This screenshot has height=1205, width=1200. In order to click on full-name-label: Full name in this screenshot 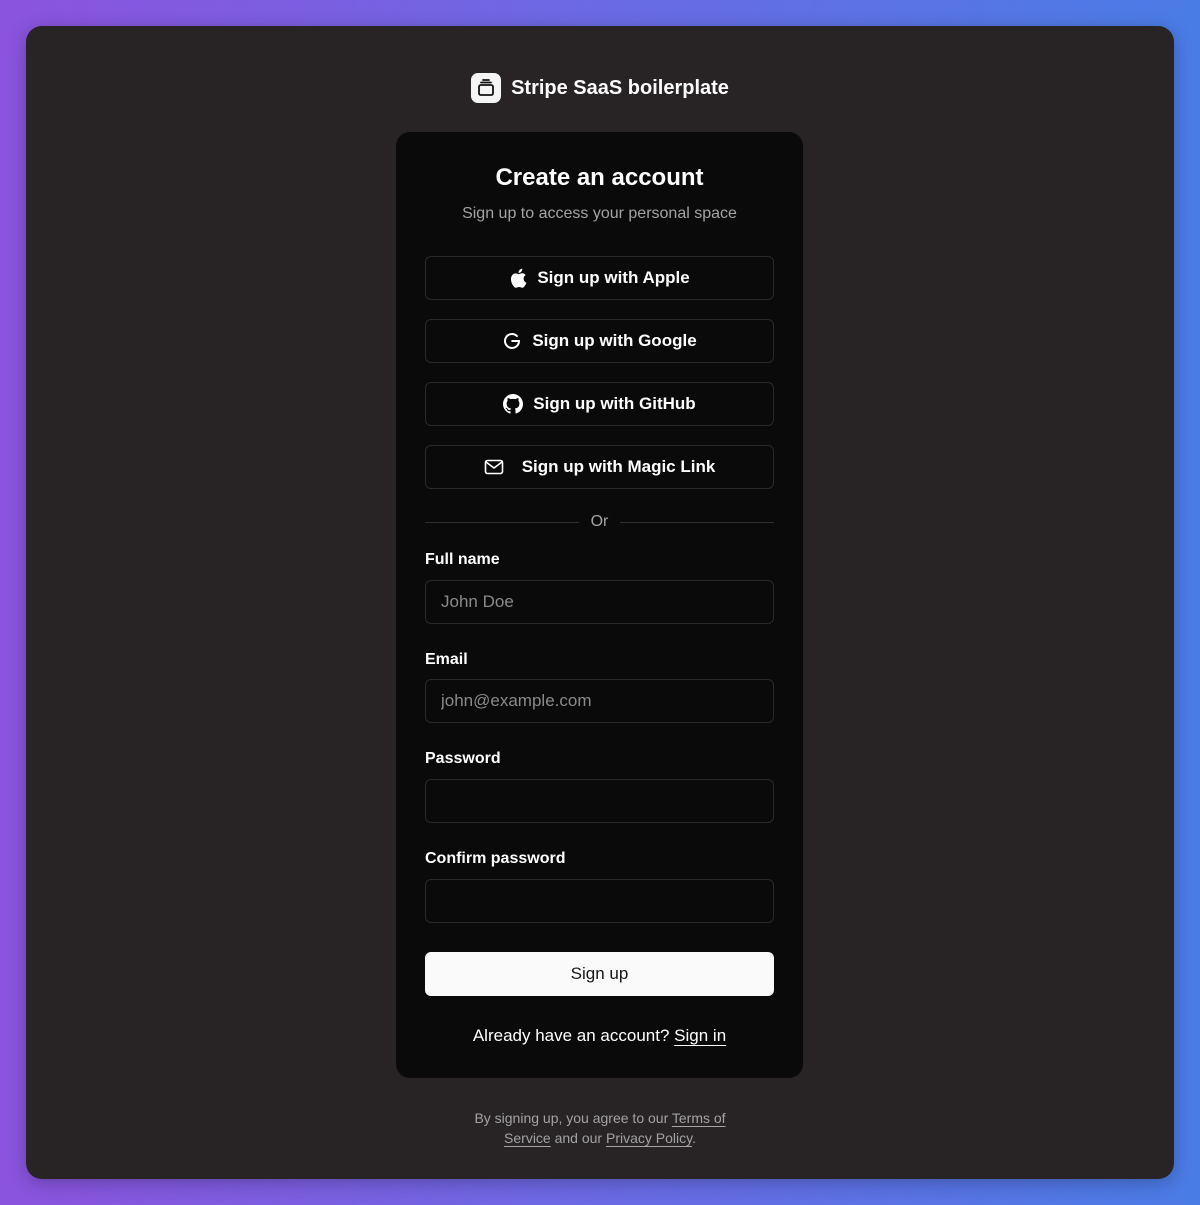, I will do `click(462, 559)`.